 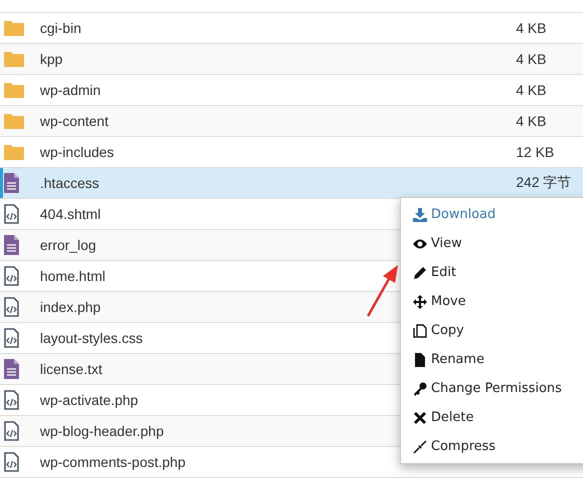 I want to click on file-name: wp-comments-post.php, so click(x=113, y=462).